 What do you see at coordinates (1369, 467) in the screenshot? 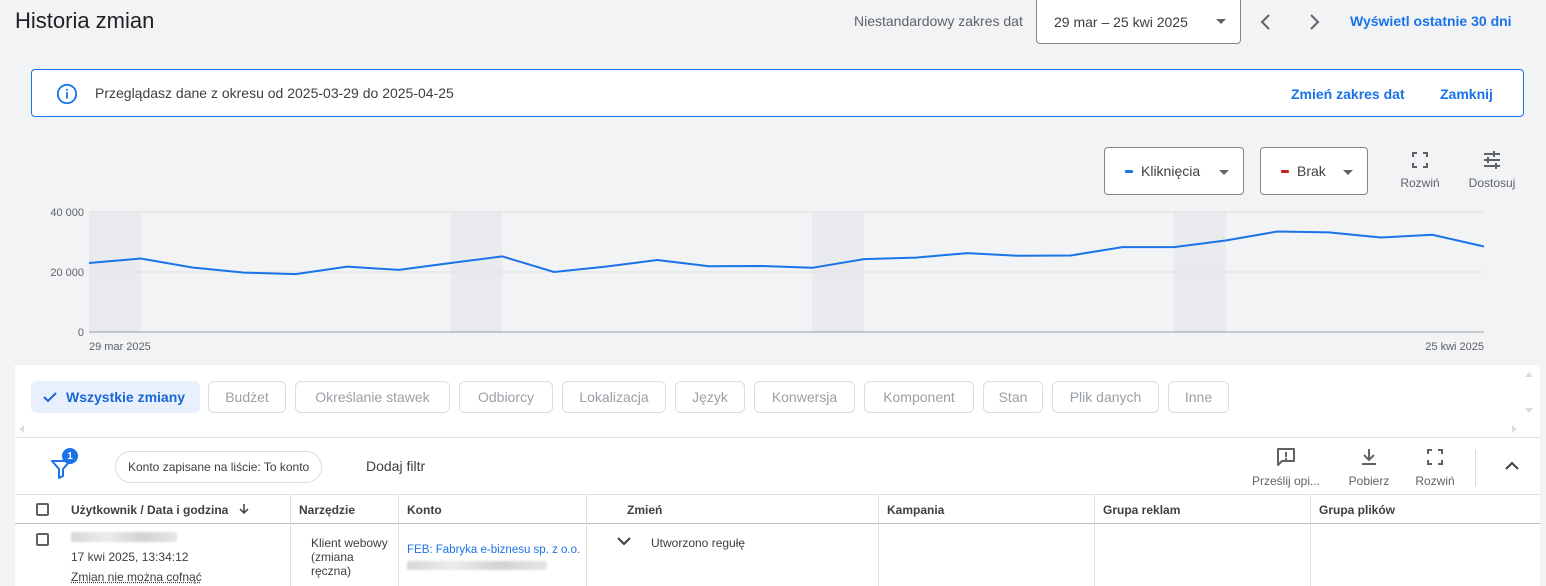
I see `download-button: Pobierz` at bounding box center [1369, 467].